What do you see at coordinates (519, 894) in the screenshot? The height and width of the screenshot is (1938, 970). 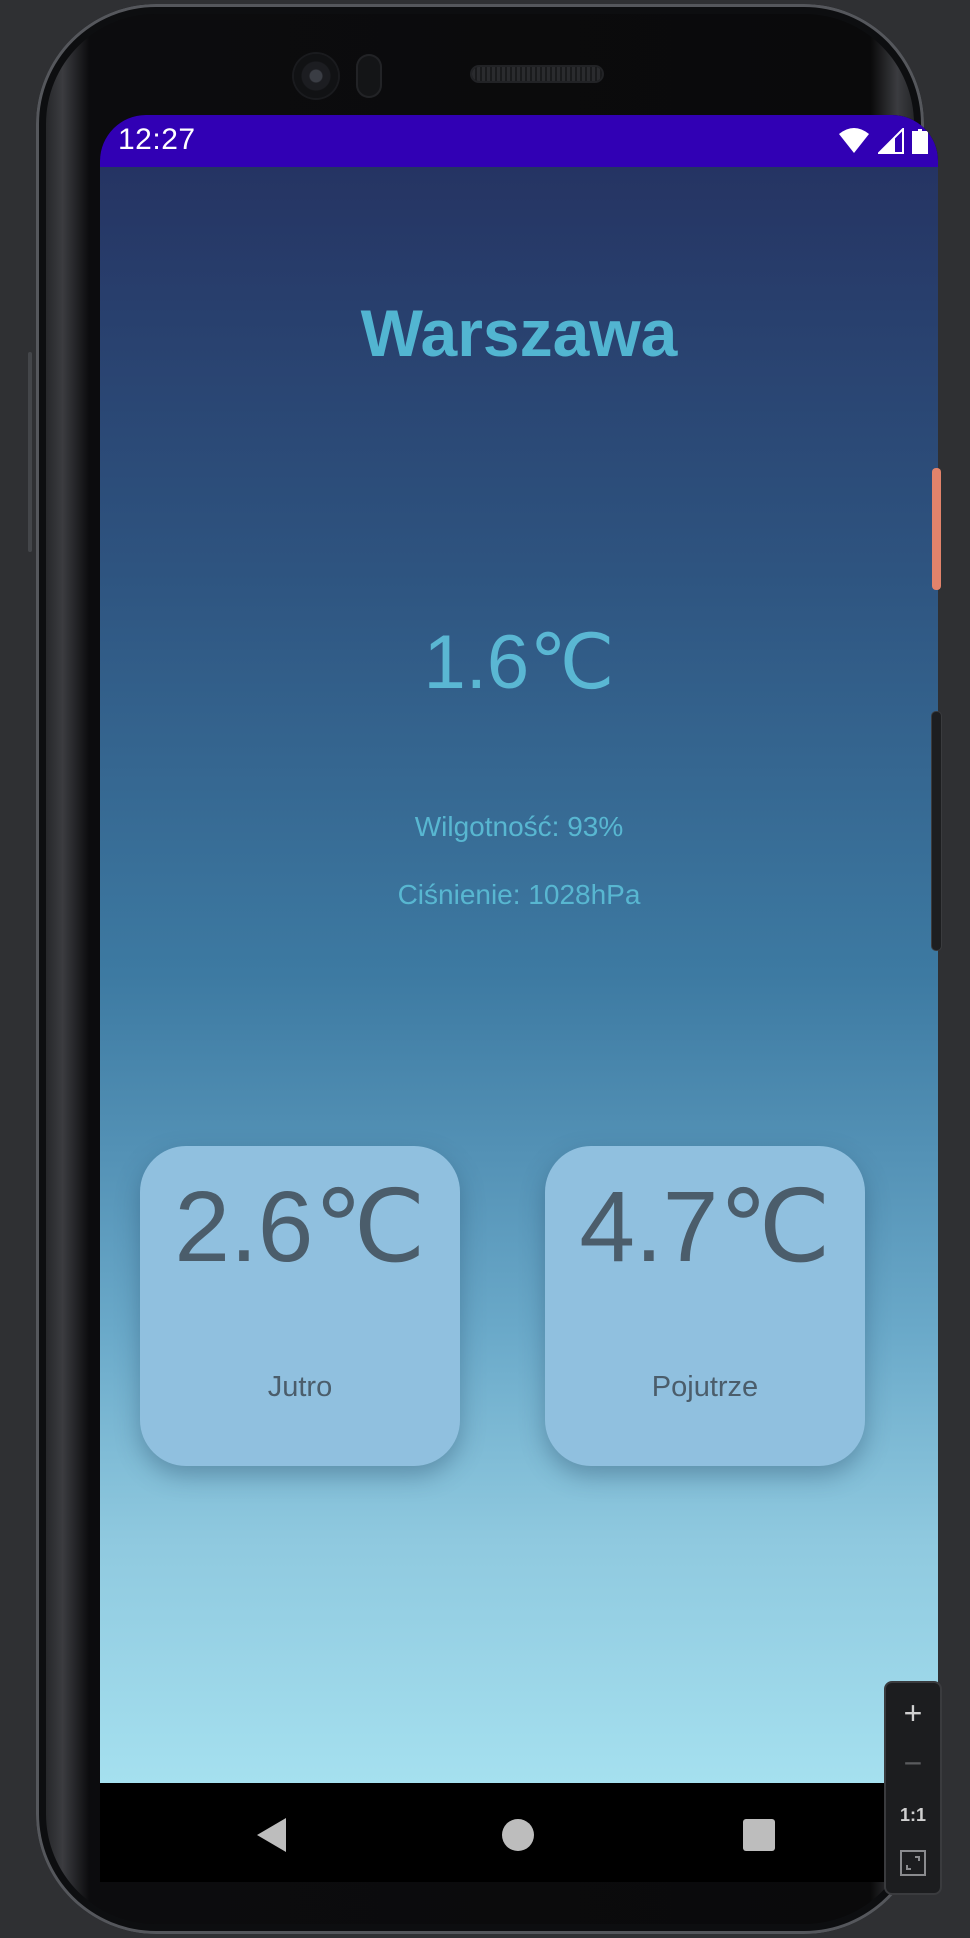 I see `pressure-text: Ciśnienie: 1028hPa` at bounding box center [519, 894].